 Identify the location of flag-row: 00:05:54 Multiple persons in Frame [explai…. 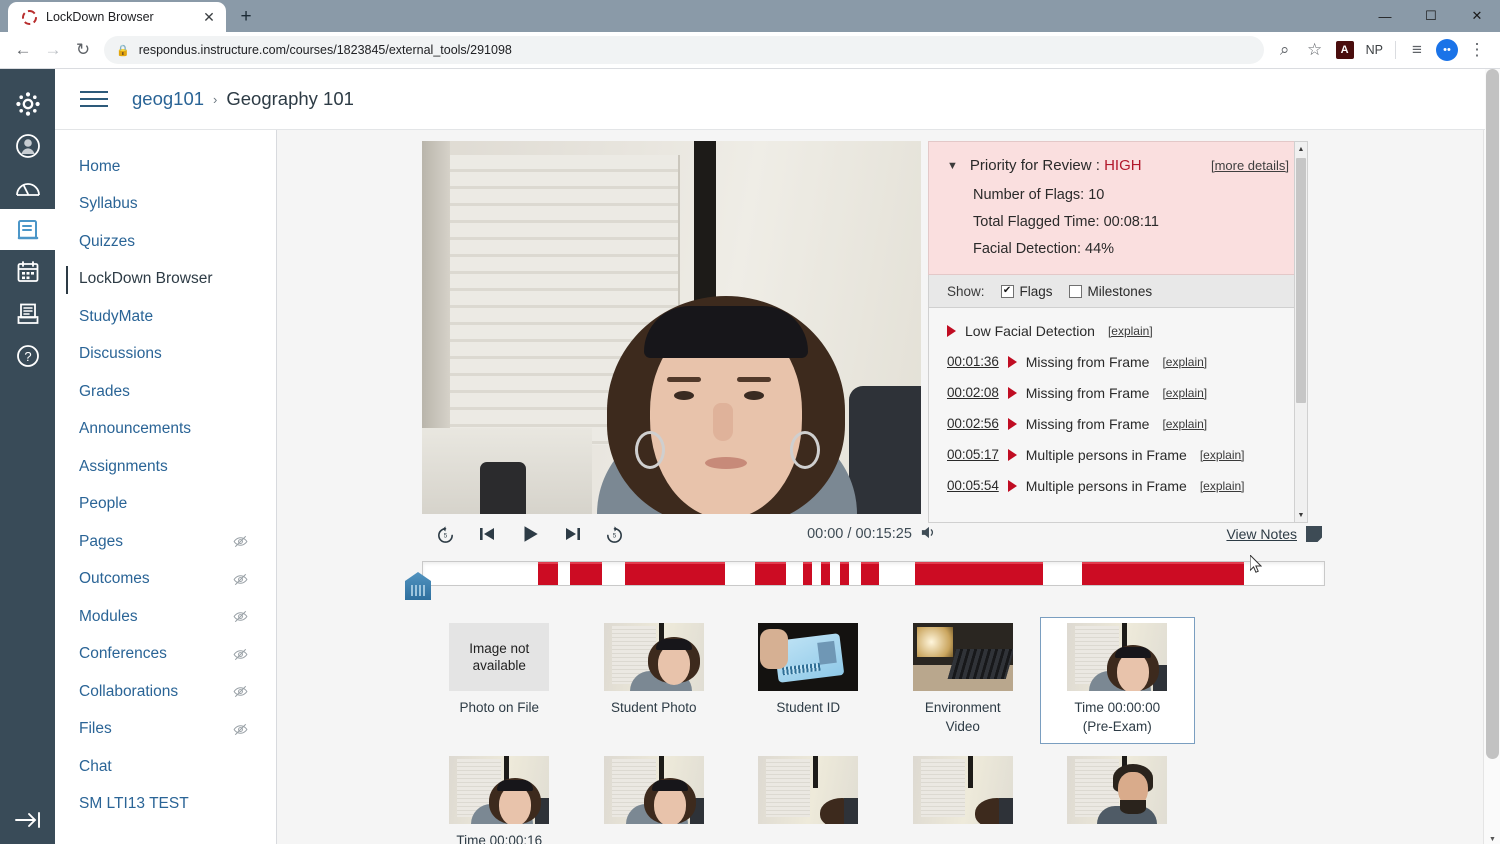
(1118, 485).